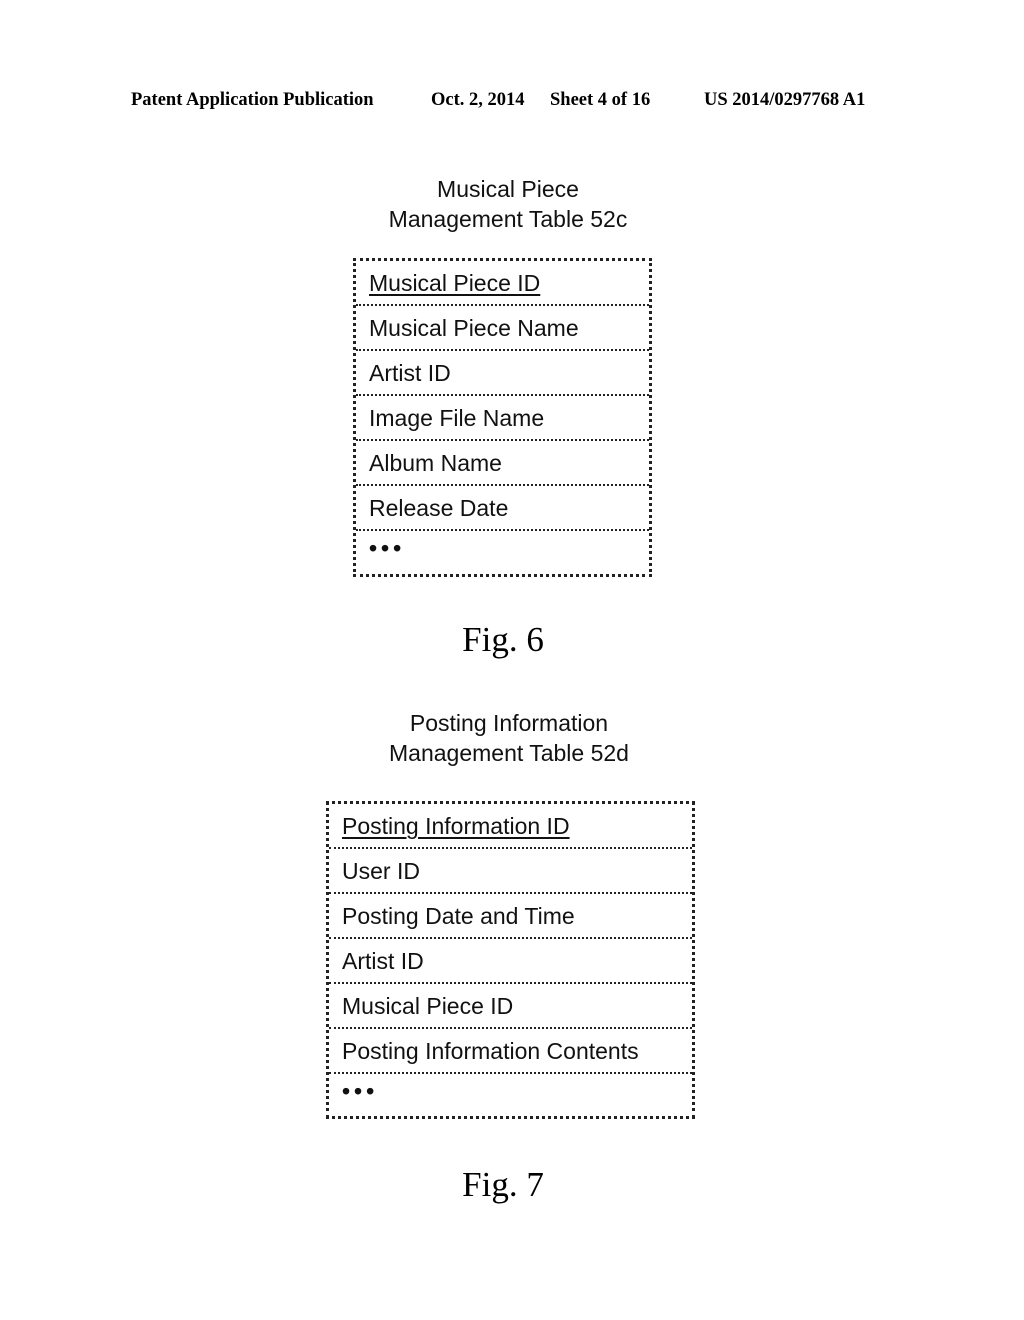  I want to click on table-row: Musical Piece ID, so click(510, 1006).